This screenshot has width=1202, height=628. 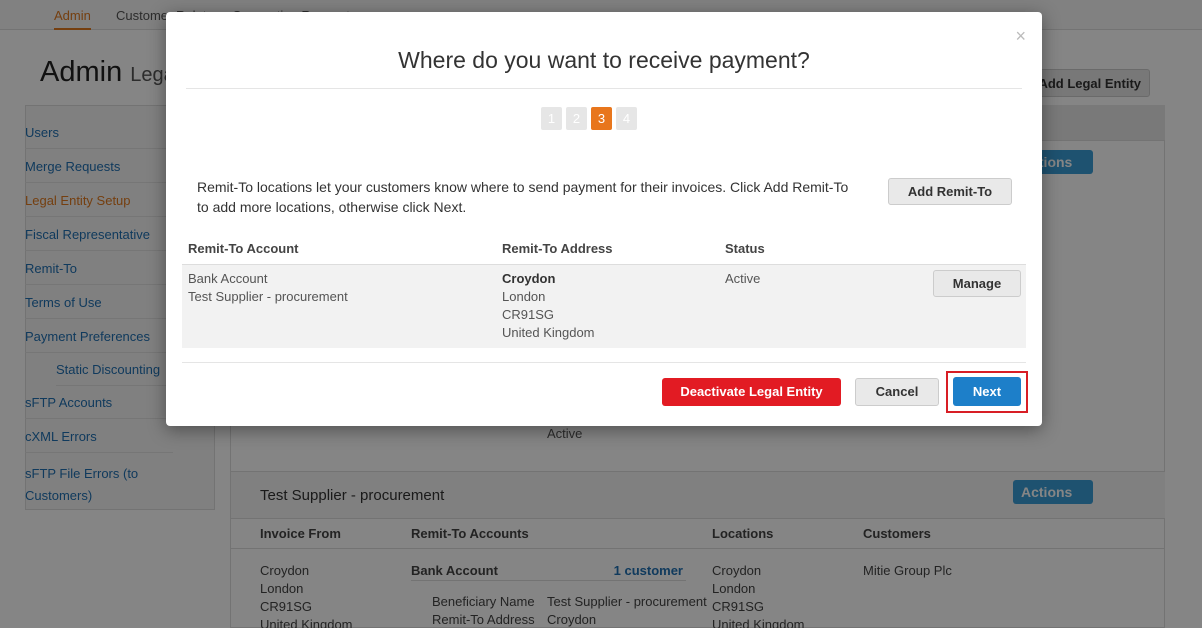 I want to click on step-3-current: 3, so click(x=601, y=118).